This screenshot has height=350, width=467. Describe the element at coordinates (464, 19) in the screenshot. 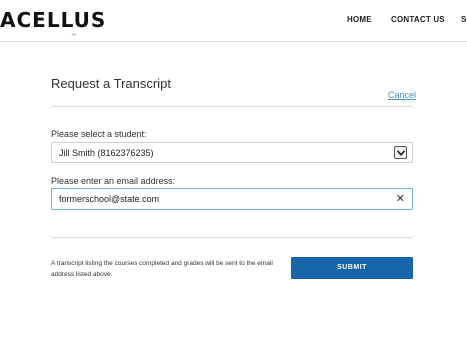

I see `nav-partial-link: S` at that location.